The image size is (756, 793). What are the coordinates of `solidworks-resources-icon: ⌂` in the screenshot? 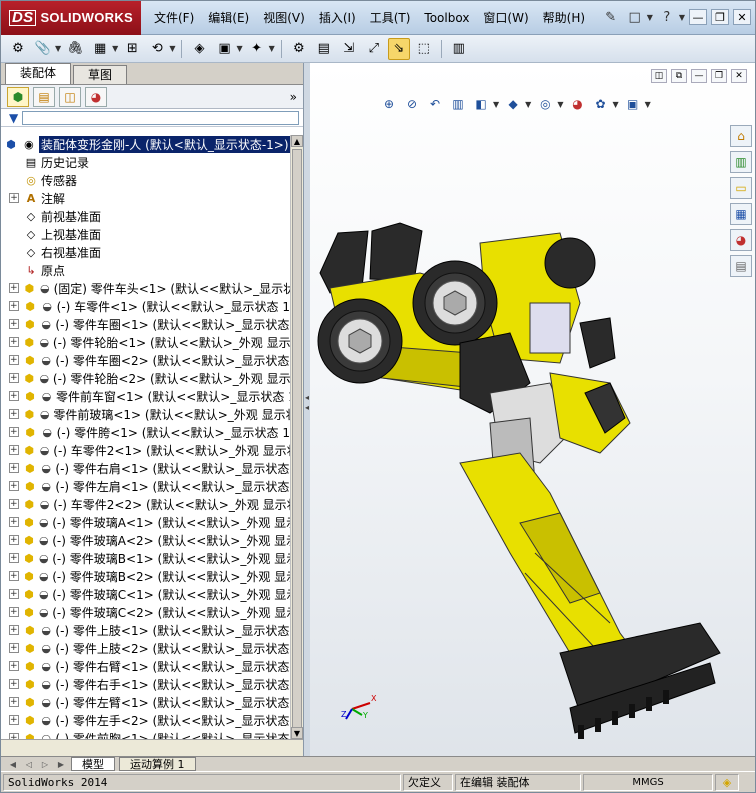 It's located at (741, 136).